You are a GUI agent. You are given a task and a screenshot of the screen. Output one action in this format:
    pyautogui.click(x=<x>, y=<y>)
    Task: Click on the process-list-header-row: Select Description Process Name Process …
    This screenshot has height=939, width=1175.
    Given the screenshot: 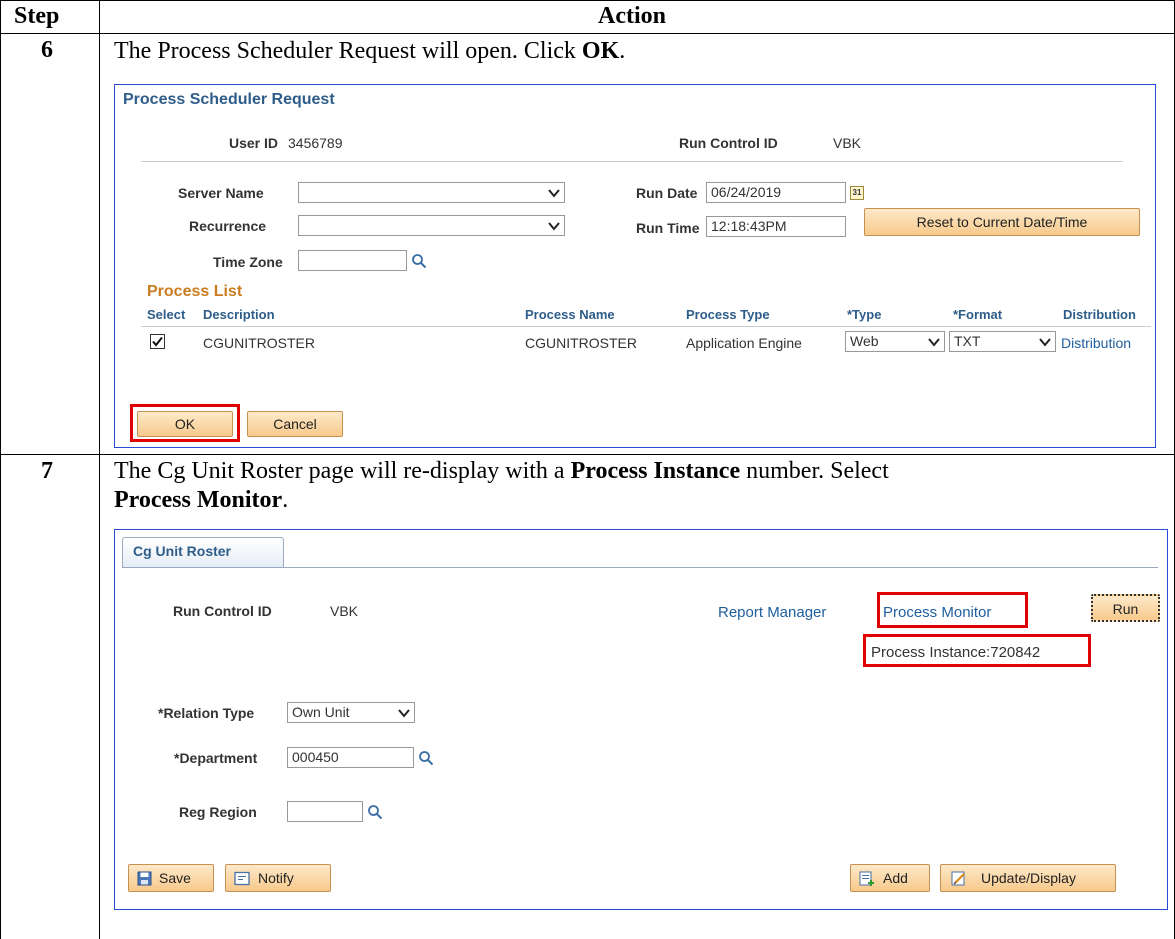 What is the action you would take?
    pyautogui.click(x=646, y=316)
    